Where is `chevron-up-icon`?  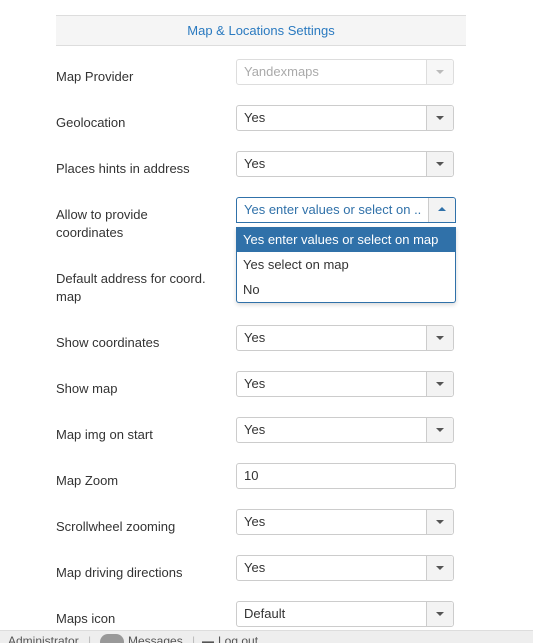 chevron-up-icon is located at coordinates (442, 209).